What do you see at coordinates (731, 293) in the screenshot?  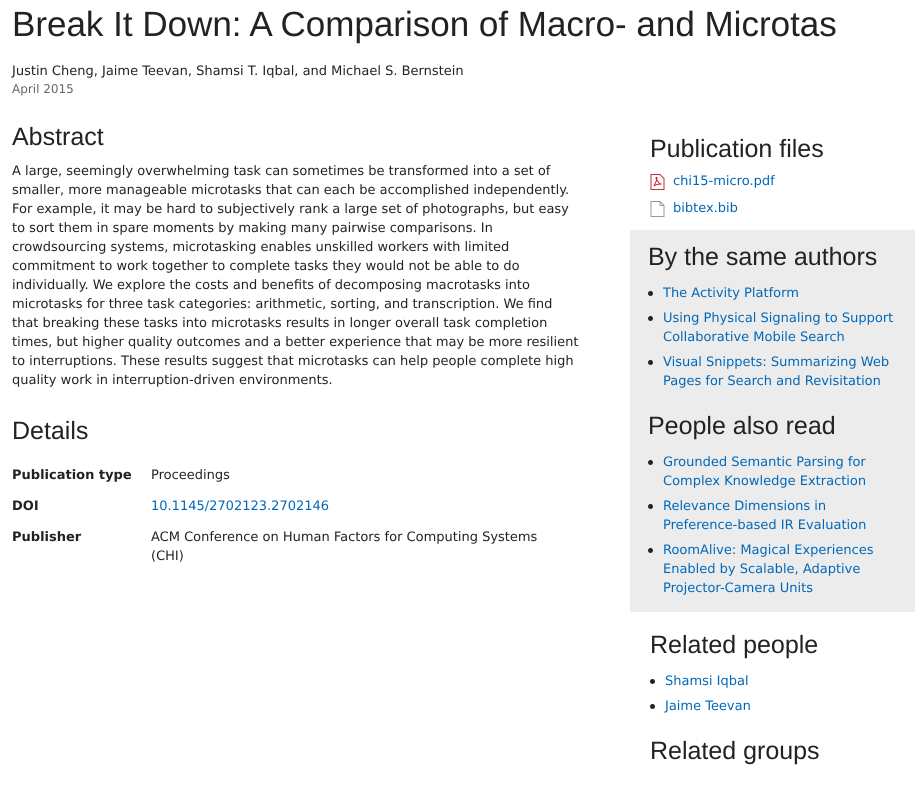 I see `related-link: The Activity Platform` at bounding box center [731, 293].